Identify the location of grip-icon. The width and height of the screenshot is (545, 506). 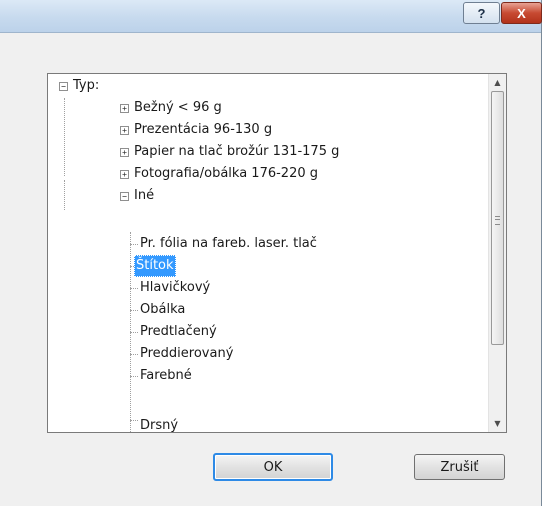
(497, 220).